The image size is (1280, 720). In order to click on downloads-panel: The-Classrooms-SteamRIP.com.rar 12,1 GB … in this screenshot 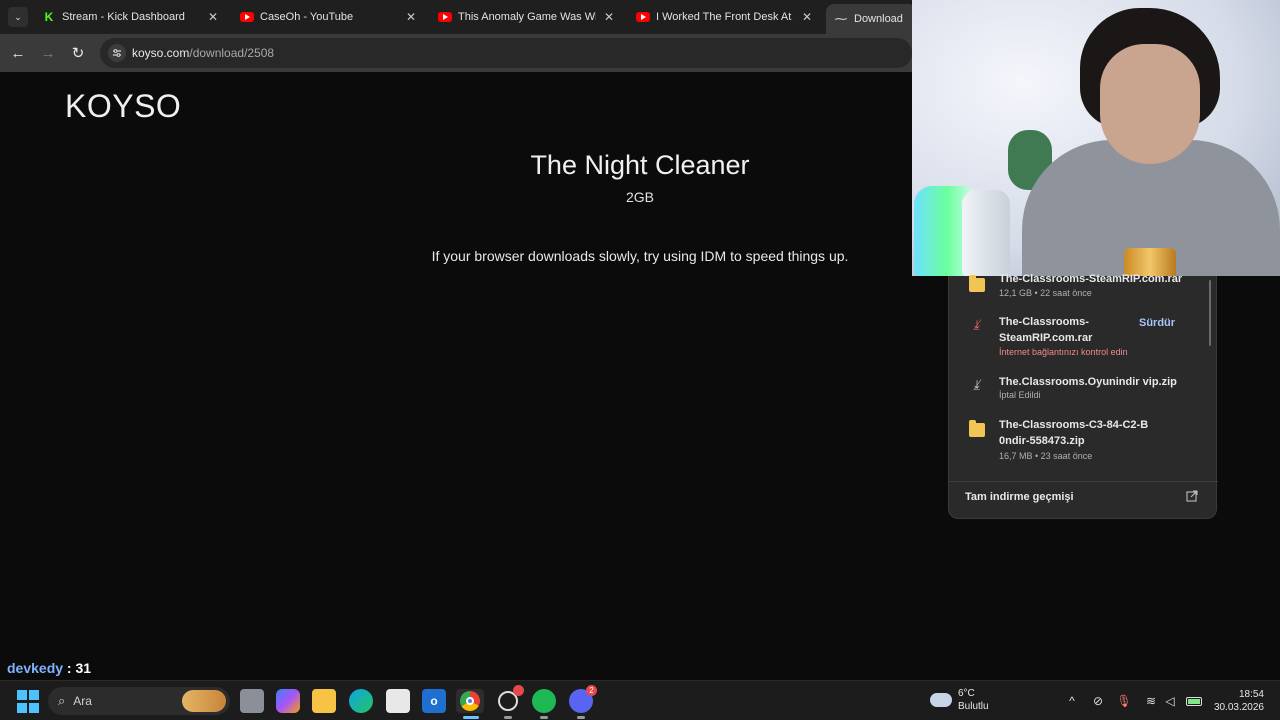, I will do `click(1083, 396)`.